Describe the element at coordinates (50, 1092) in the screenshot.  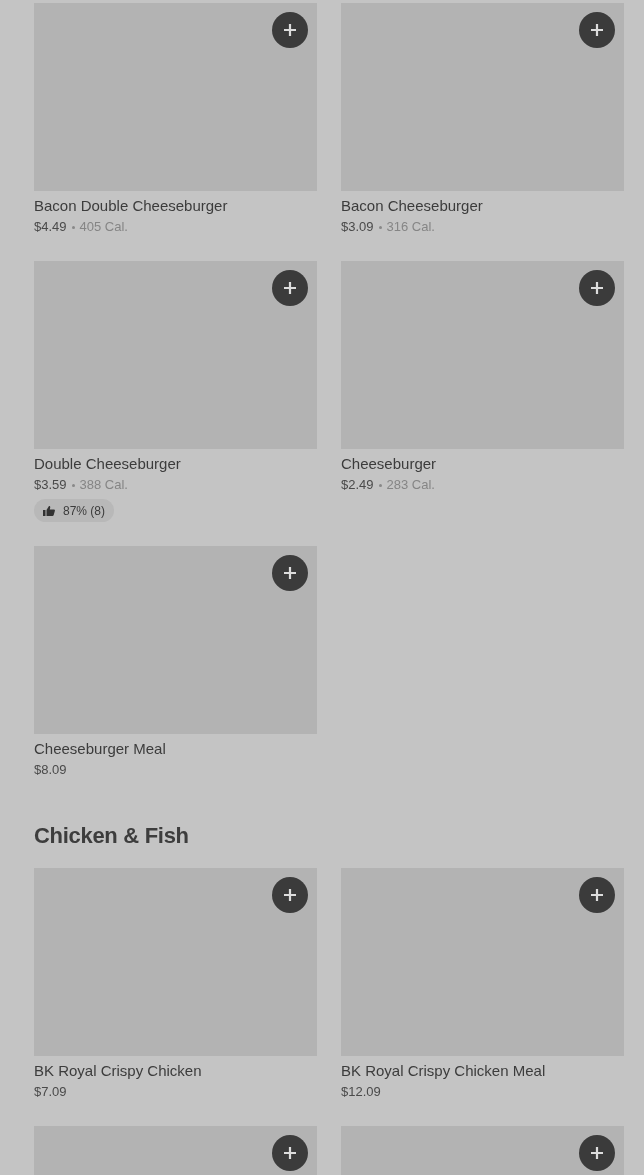
I see `item-price: $7.09` at that location.